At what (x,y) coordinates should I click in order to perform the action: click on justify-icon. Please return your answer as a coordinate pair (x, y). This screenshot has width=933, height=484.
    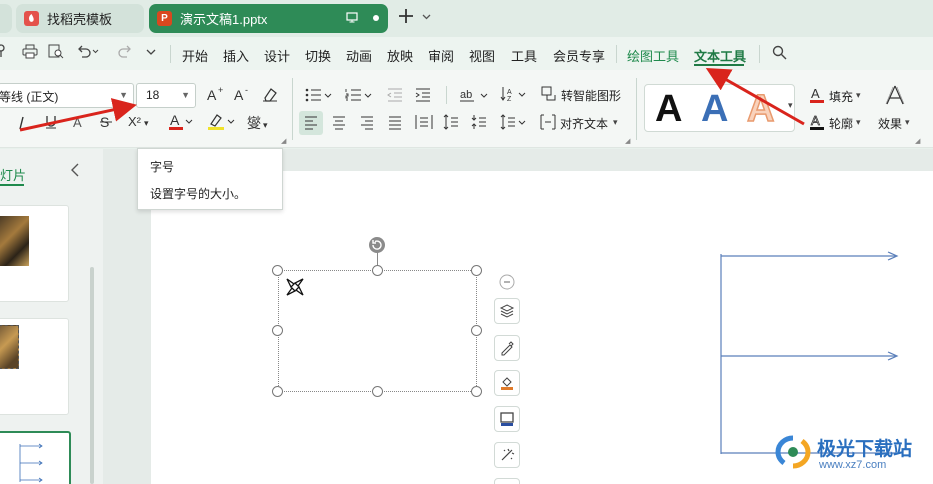
    Looking at the image, I should click on (395, 124).